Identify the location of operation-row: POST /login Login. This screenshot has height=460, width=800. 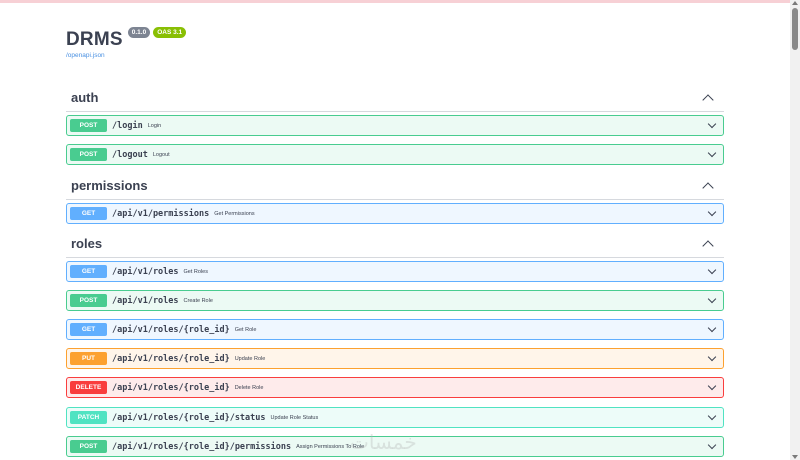
(395, 125).